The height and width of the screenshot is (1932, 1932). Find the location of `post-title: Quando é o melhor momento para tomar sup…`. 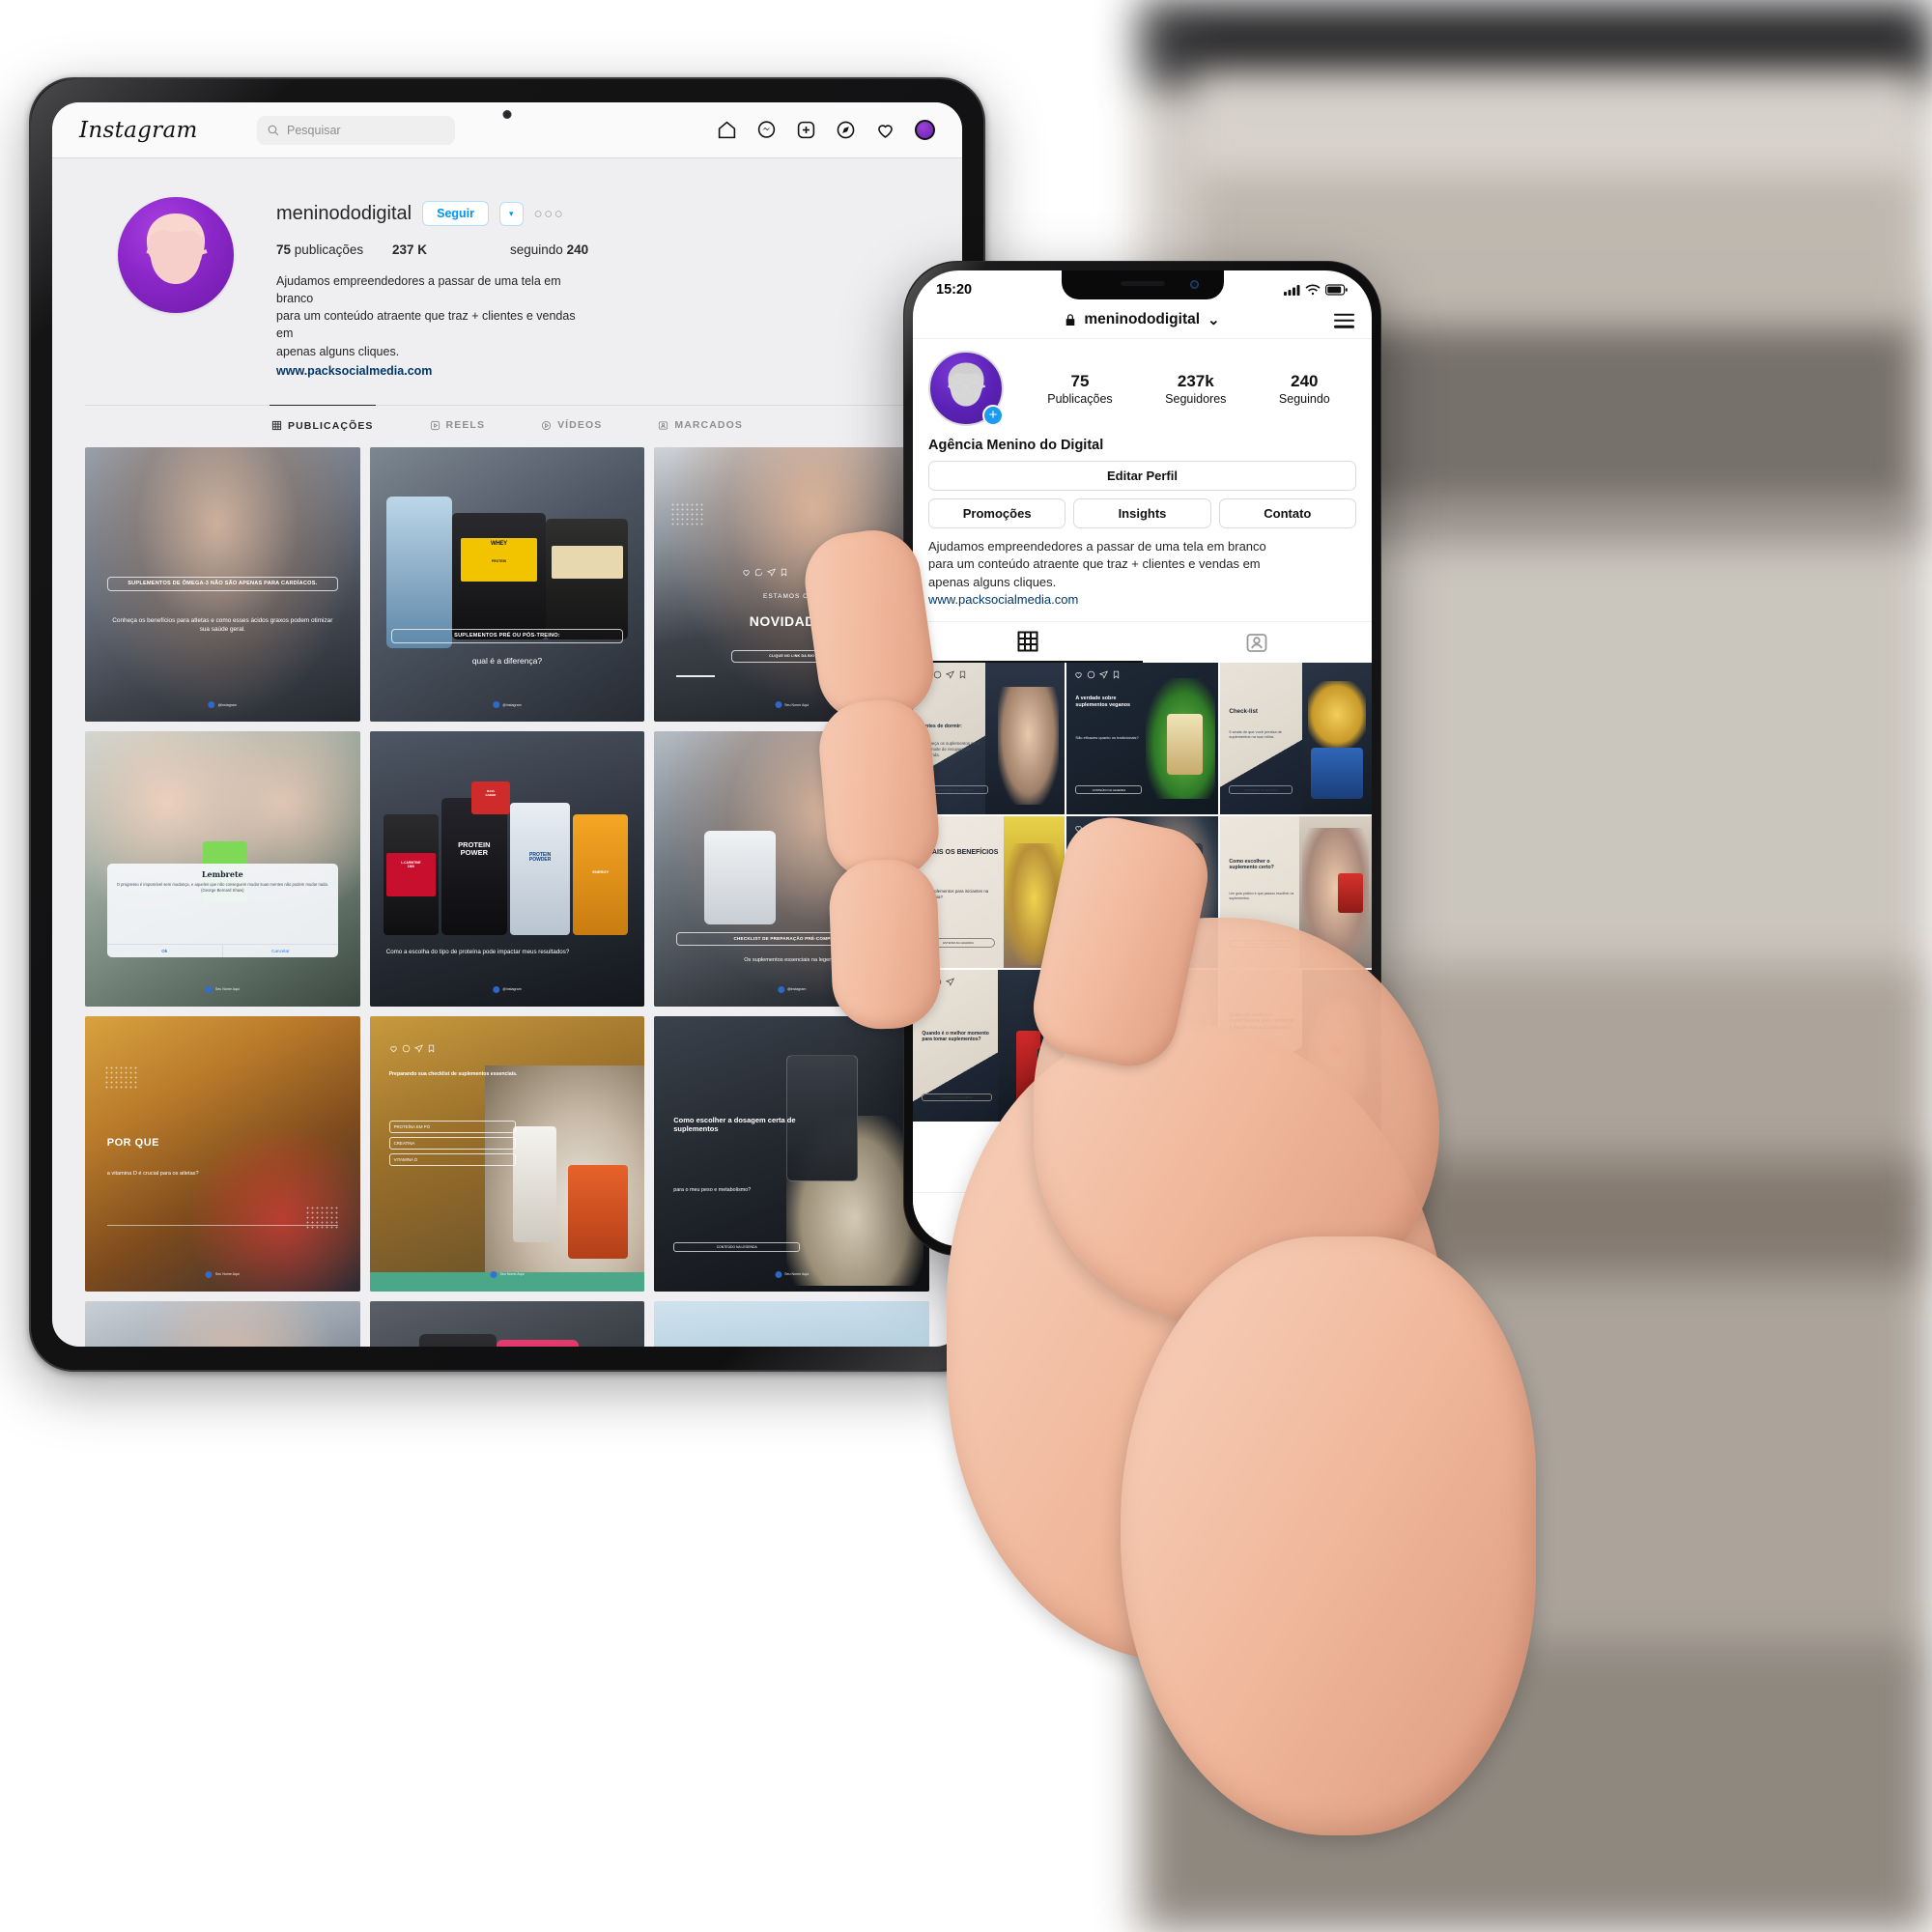

post-title: Quando é o melhor momento para tomar sup… is located at coordinates (955, 1036).